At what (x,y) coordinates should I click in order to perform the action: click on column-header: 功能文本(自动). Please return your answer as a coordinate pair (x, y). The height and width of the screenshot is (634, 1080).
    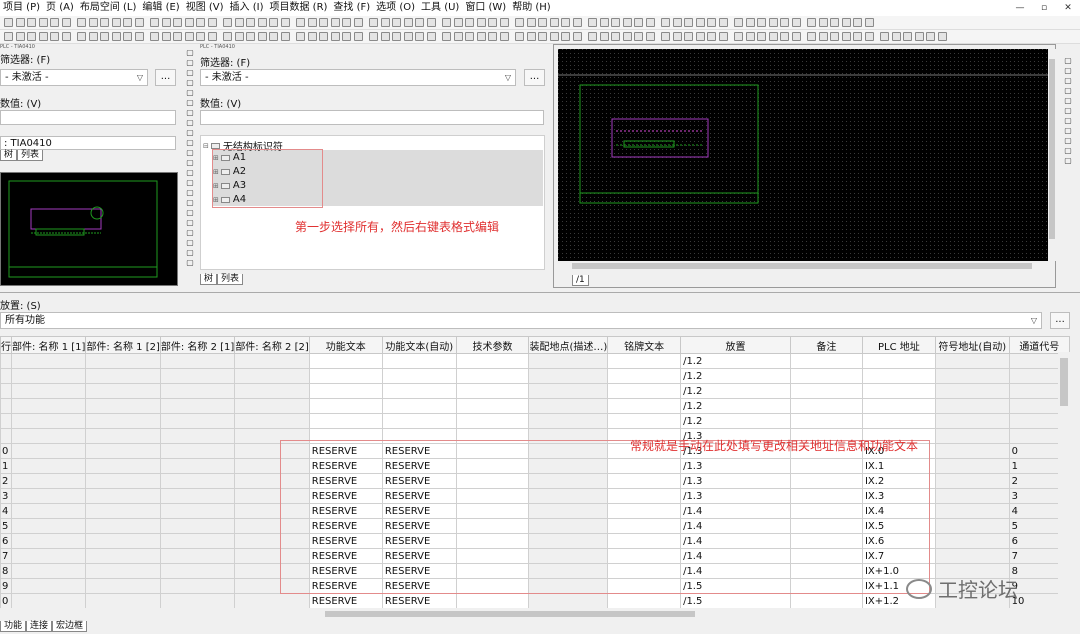
    Looking at the image, I should click on (419, 345).